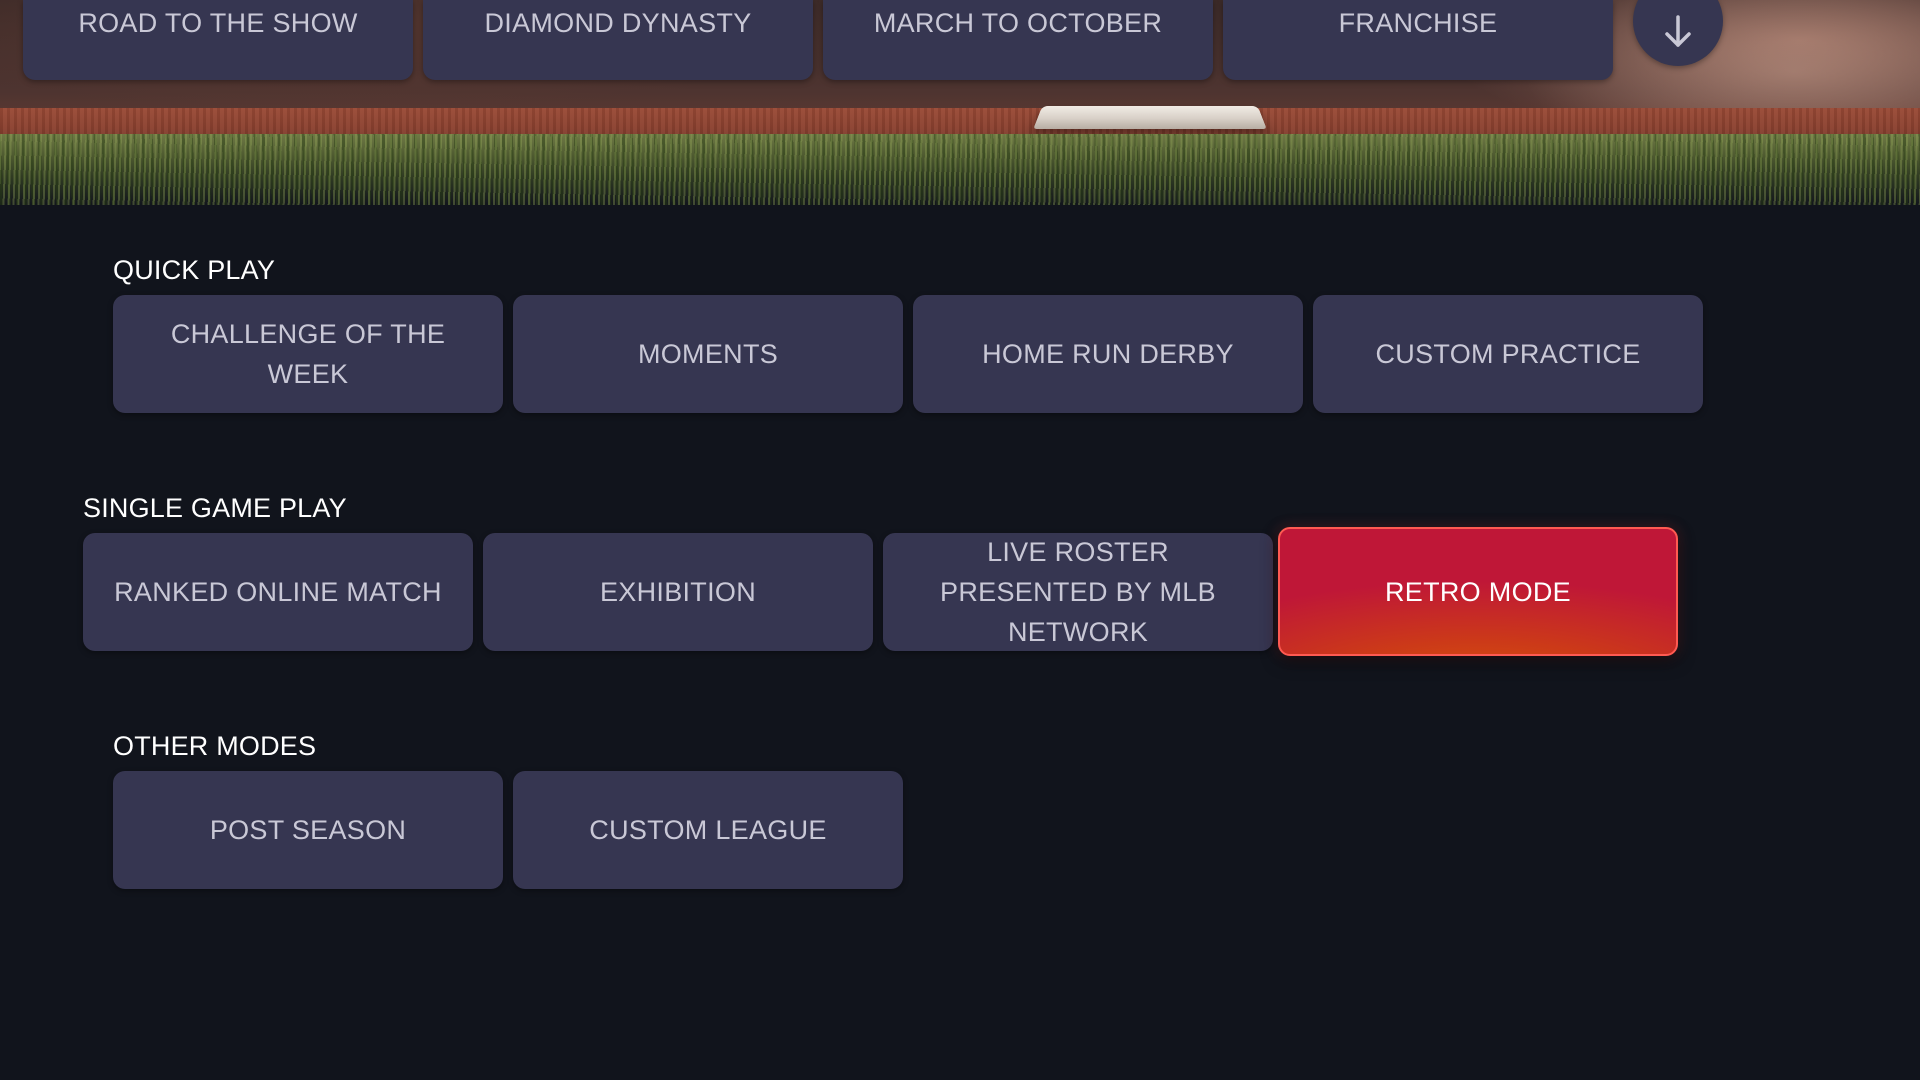 The image size is (1920, 1080). I want to click on post-season-button: POST SEASON, so click(308, 830).